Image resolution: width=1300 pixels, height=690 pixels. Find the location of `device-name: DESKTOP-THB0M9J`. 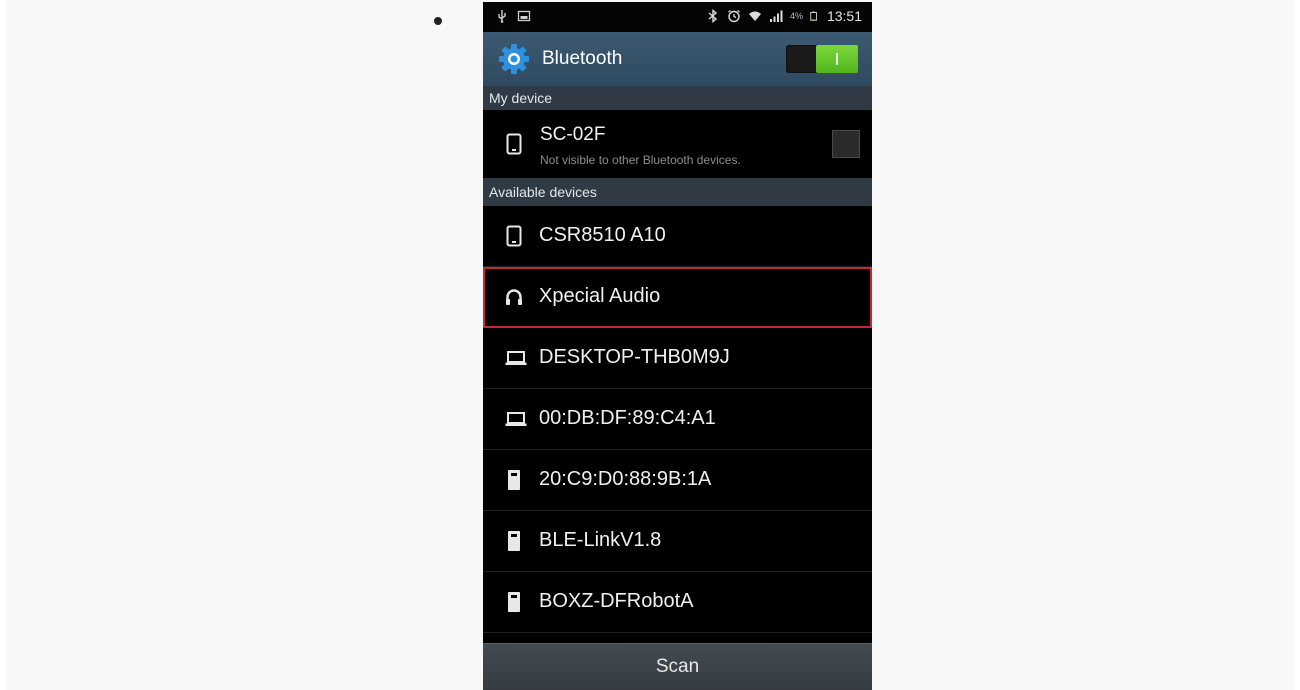

device-name: DESKTOP-THB0M9J is located at coordinates (634, 357).